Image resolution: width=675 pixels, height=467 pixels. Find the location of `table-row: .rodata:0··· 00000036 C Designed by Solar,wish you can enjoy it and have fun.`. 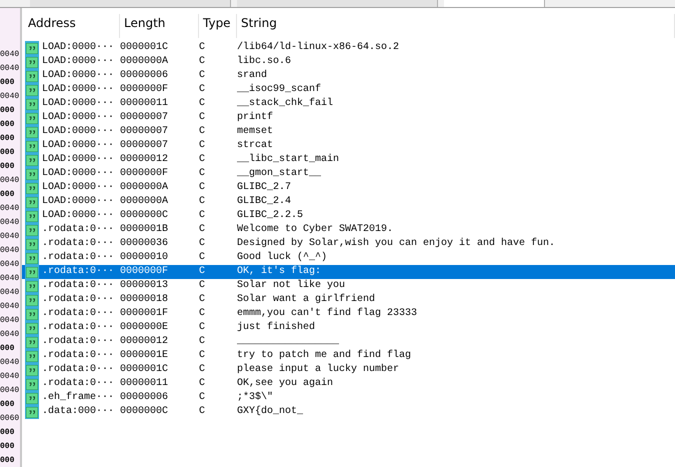

table-row: .rodata:0··· 00000036 C Designed by Solar,wish you can enjoy it and have fun. is located at coordinates (348, 244).